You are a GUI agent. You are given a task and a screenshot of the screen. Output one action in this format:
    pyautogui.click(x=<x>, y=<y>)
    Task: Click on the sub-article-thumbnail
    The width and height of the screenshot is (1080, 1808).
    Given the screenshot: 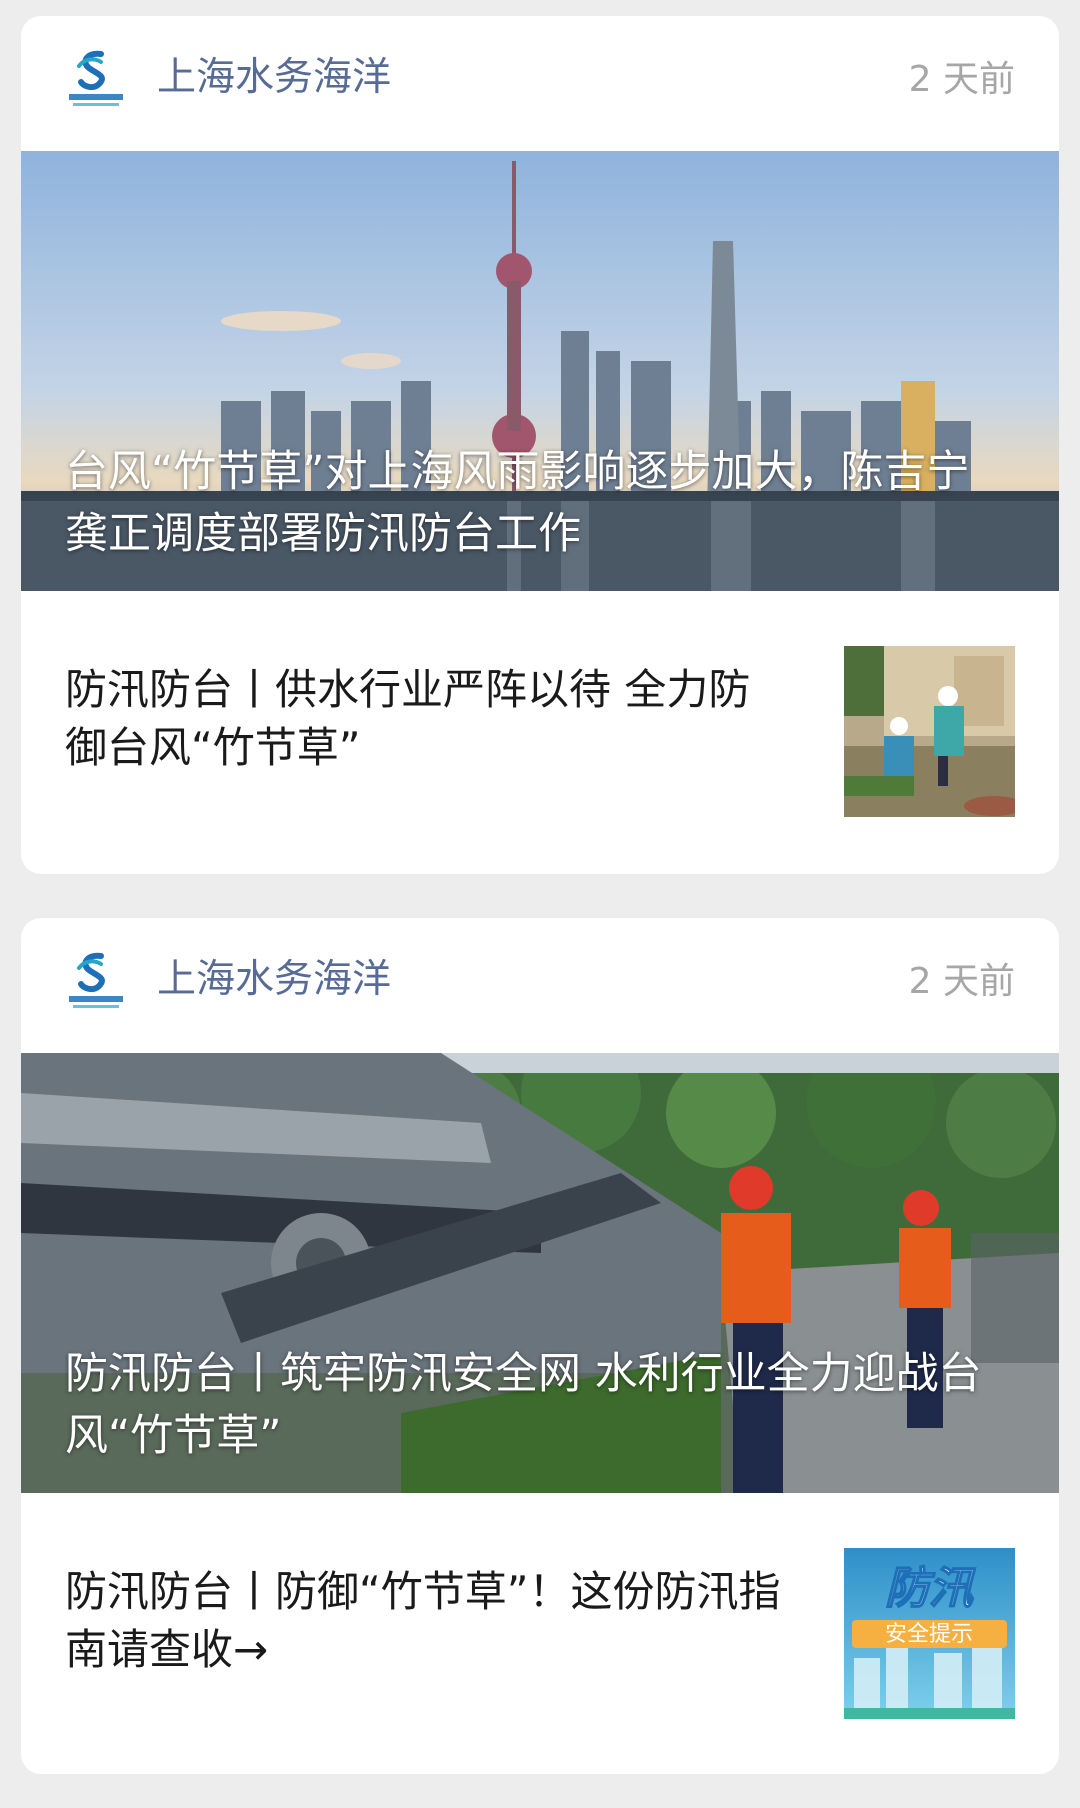 What is the action you would take?
    pyautogui.click(x=929, y=731)
    